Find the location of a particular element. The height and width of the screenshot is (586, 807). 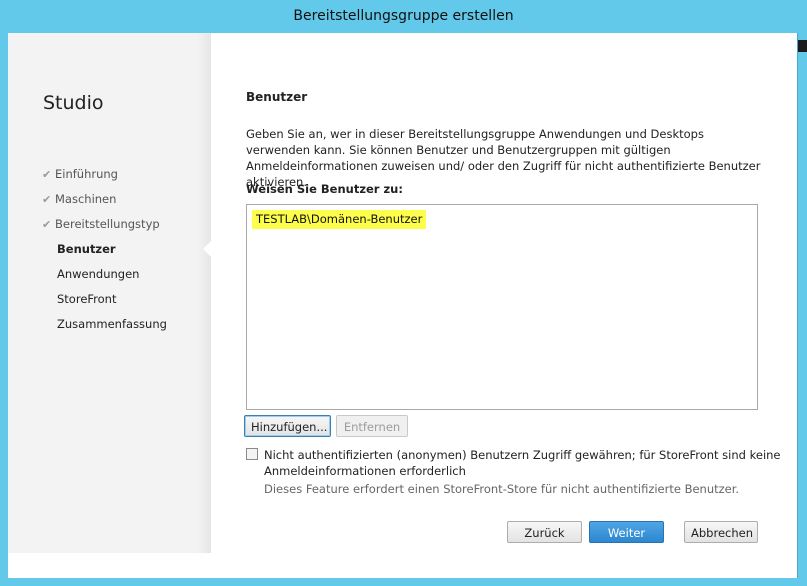

step-maschinen: ✔ Maschinen is located at coordinates (104, 203).